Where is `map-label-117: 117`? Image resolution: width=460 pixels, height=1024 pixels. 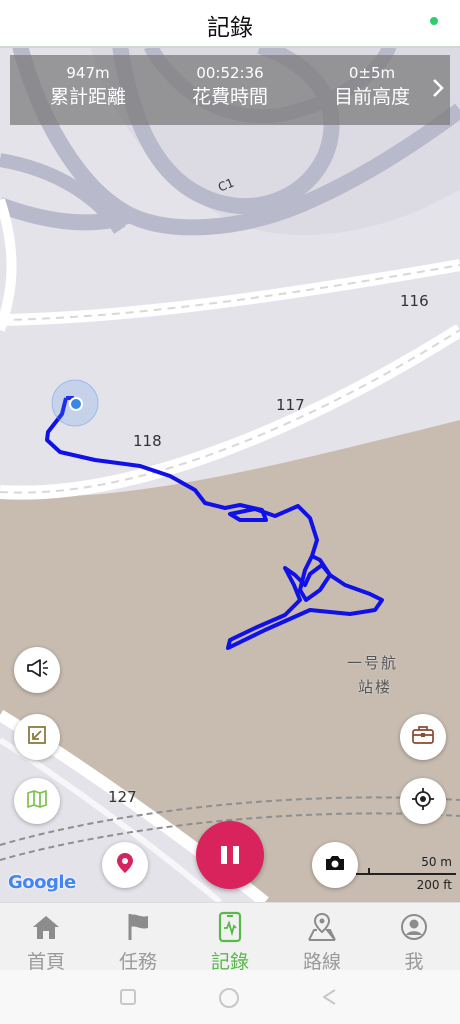
map-label-117: 117 is located at coordinates (290, 405).